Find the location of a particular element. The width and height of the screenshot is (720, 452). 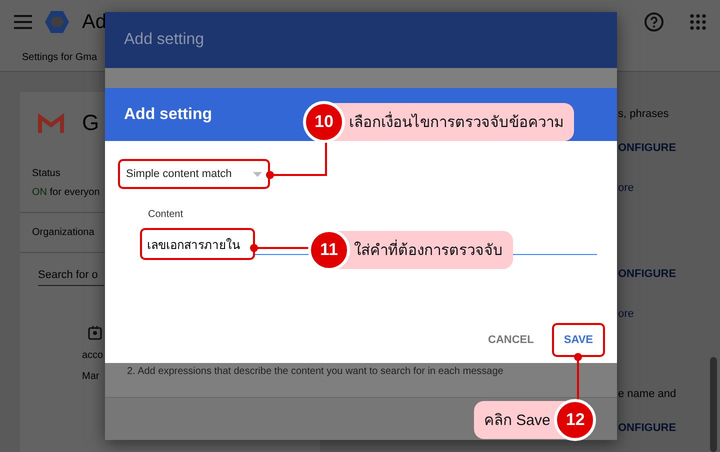

product-name: Ad is located at coordinates (94, 22).